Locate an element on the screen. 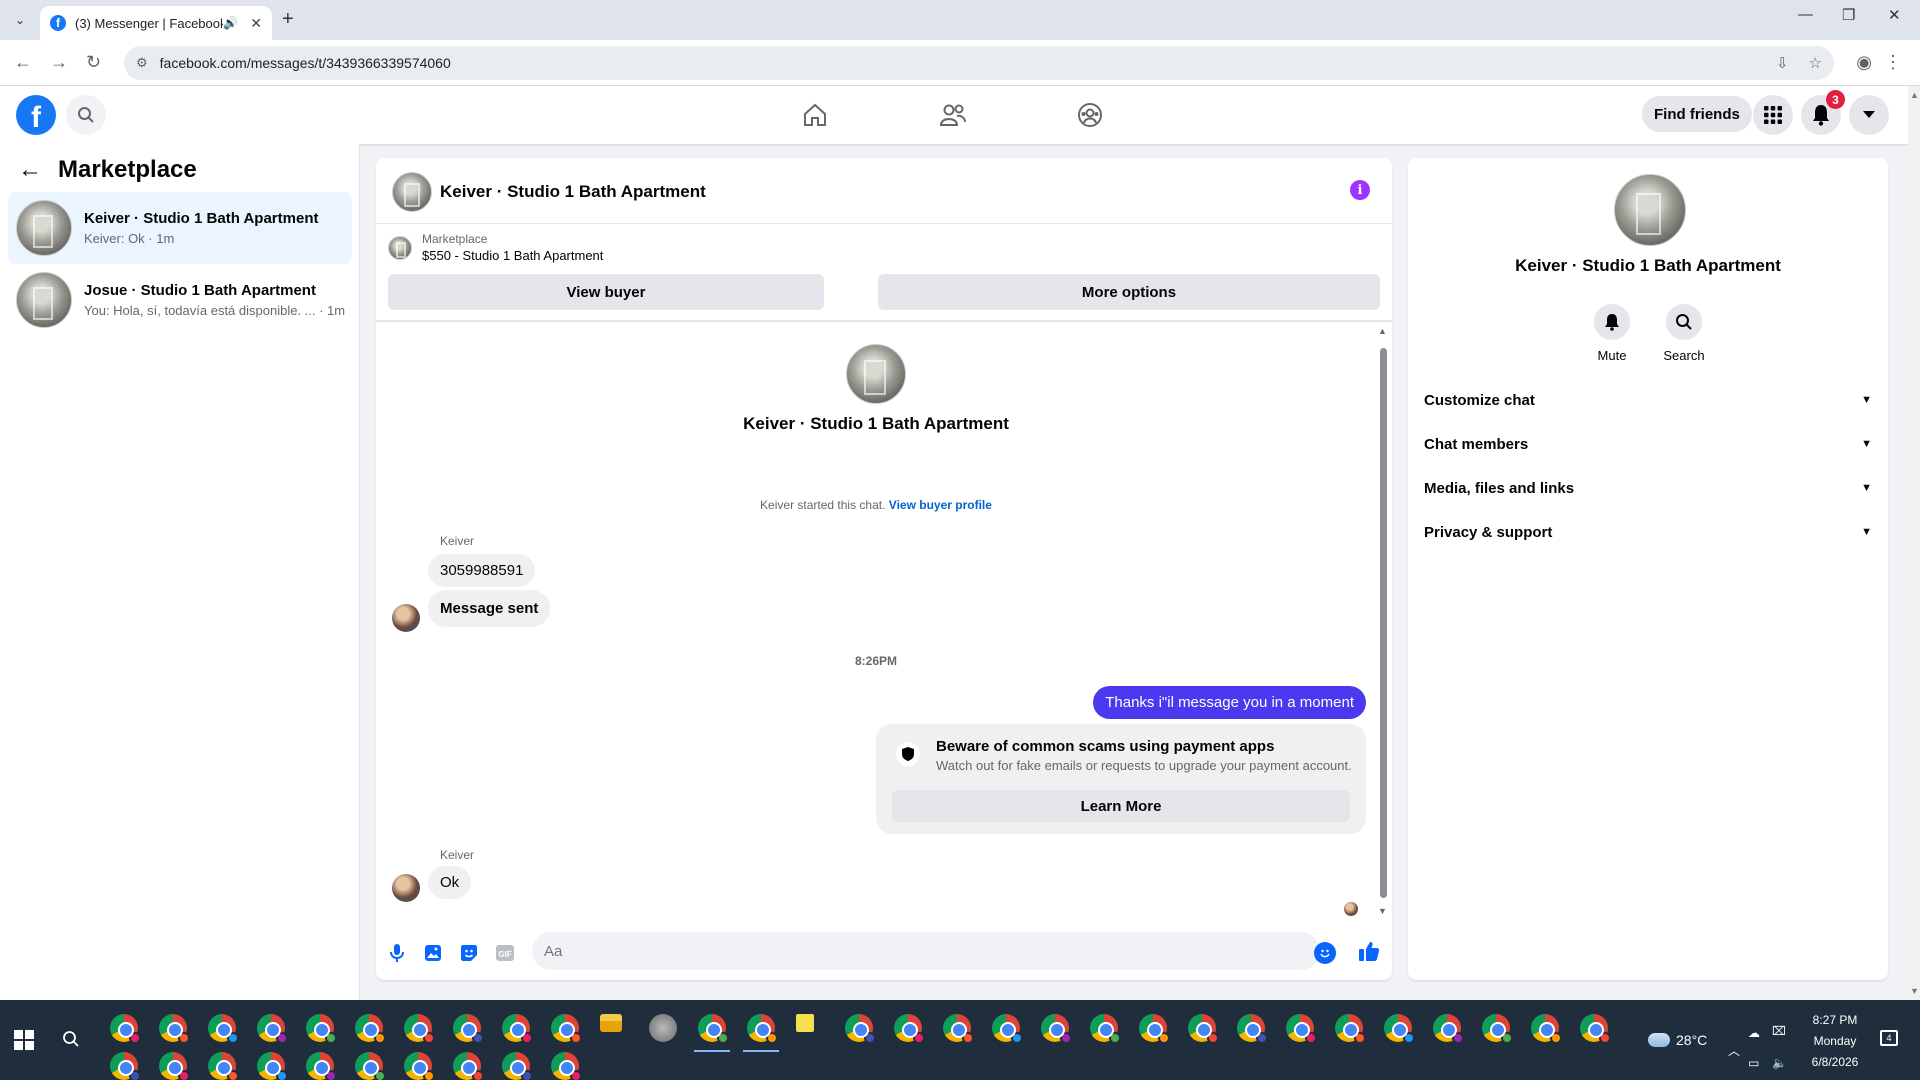 The height and width of the screenshot is (1080, 1920). account-dropdown-icon is located at coordinates (1869, 115).